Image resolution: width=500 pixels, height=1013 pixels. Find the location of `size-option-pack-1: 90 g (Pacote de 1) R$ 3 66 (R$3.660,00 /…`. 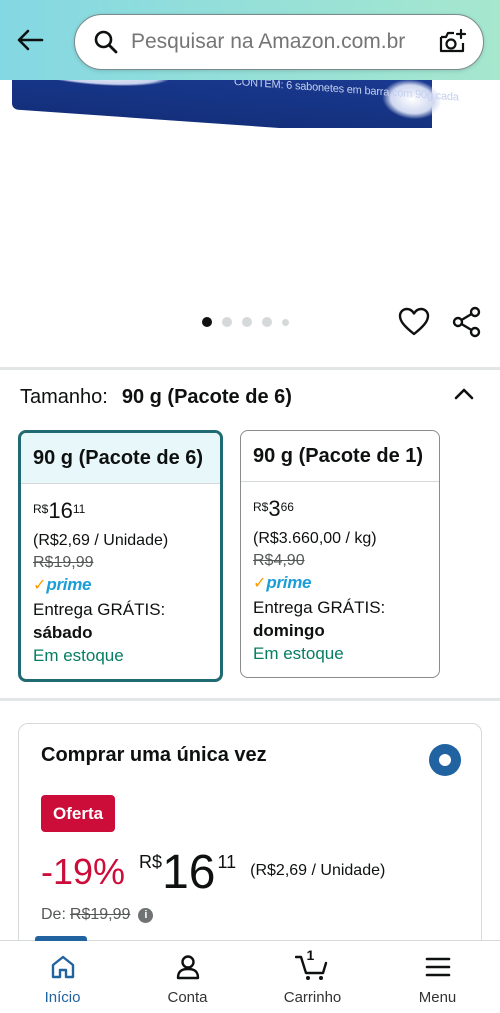

size-option-pack-1: 90 g (Pacote de 1) R$ 3 66 (R$3.660,00 /… is located at coordinates (340, 554).